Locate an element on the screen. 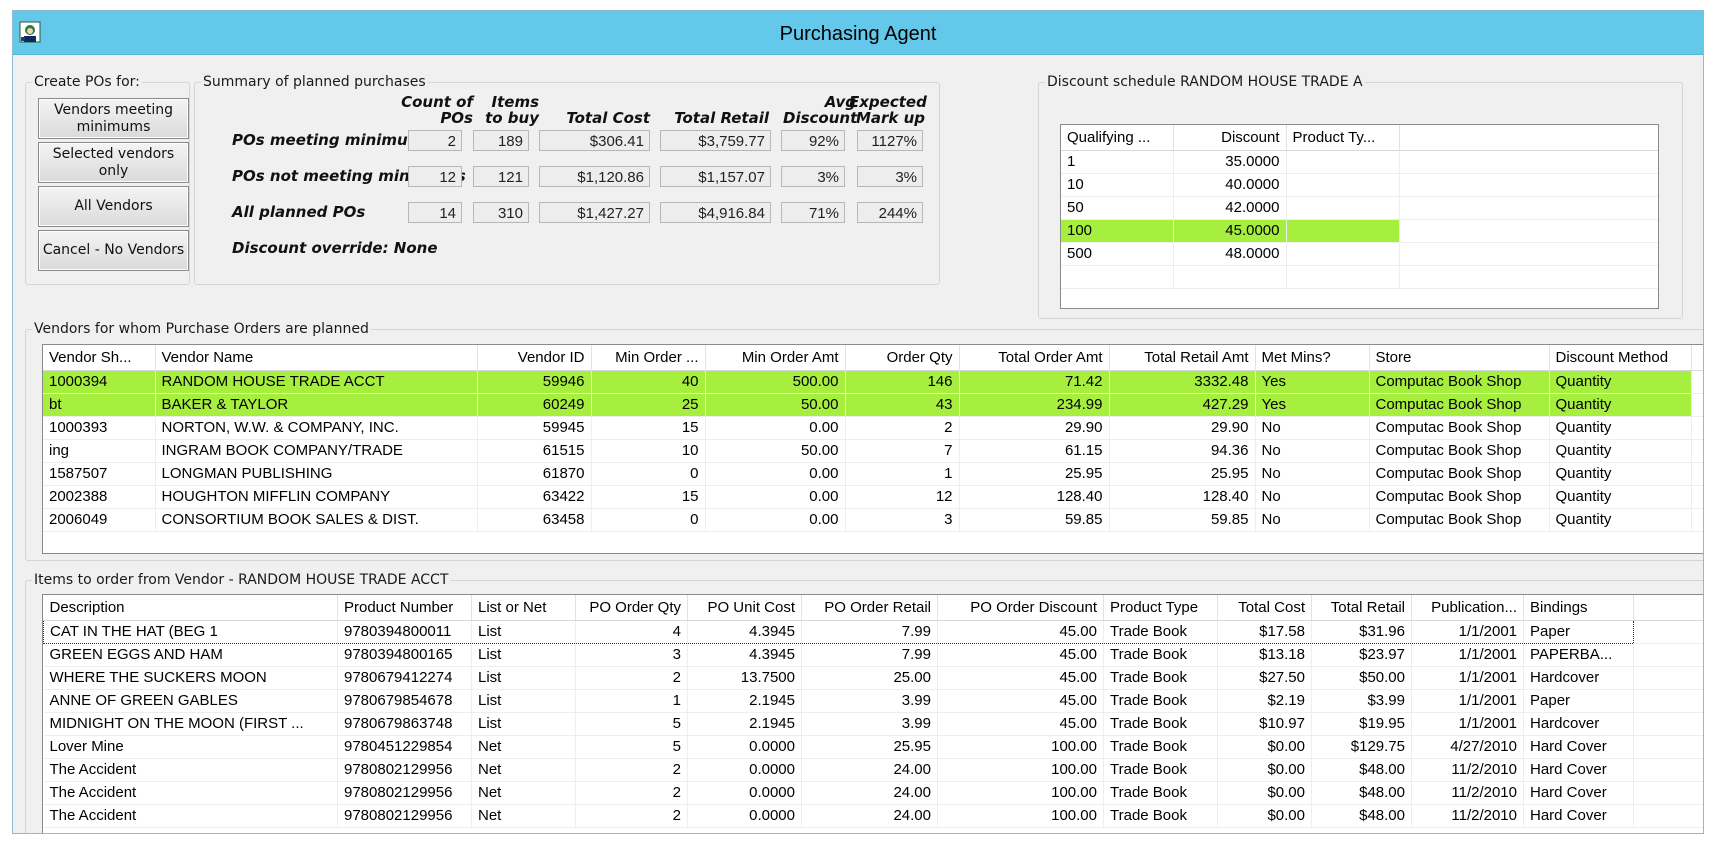 The image size is (1714, 842). item-column-po-order-discount: PO Order Discount is located at coordinates (1020, 608).